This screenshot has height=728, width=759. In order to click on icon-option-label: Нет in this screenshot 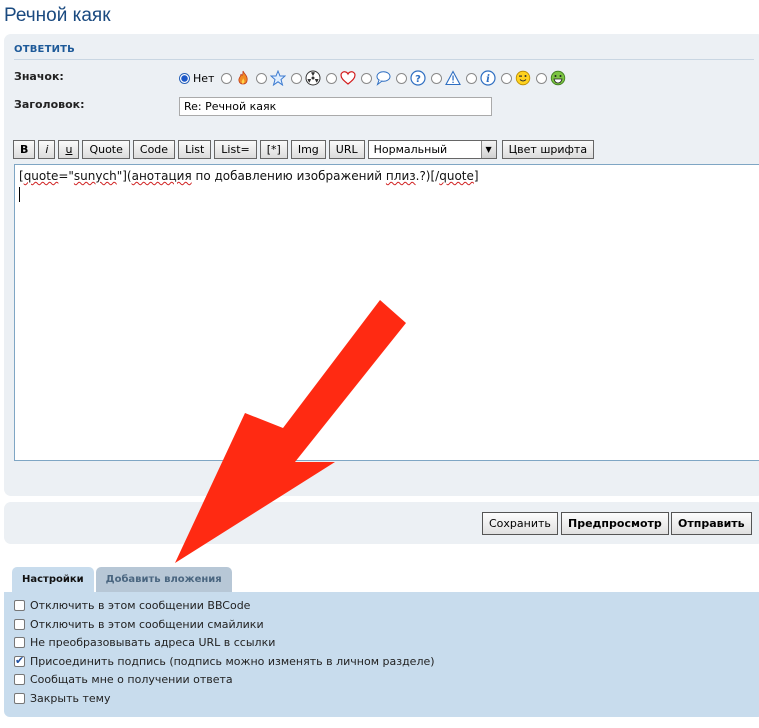, I will do `click(204, 78)`.